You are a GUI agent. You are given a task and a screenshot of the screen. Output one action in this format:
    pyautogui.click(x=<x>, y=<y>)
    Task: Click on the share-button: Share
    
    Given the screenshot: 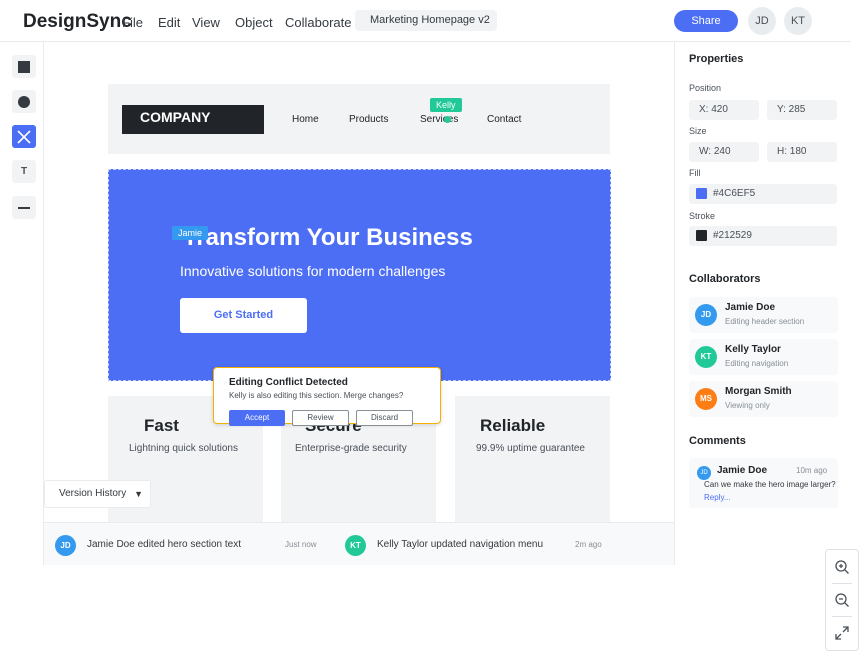 What is the action you would take?
    pyautogui.click(x=706, y=21)
    